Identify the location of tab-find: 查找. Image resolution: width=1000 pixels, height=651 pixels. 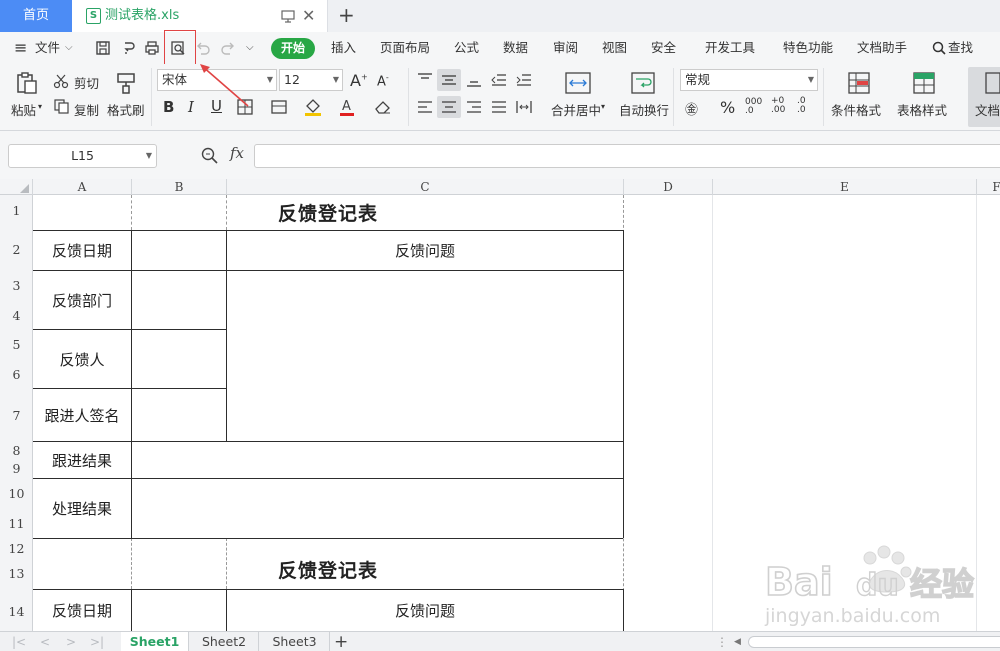
(960, 48).